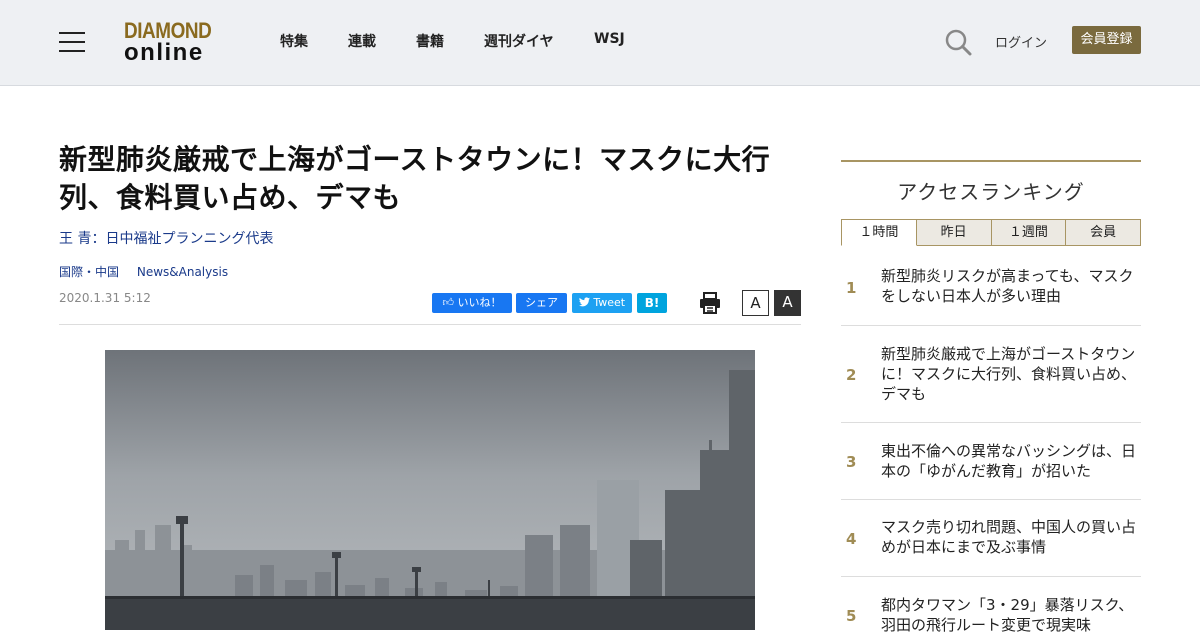 The height and width of the screenshot is (637, 1200). Describe the element at coordinates (1021, 41) in the screenshot. I see `login-link: ログイン` at that location.